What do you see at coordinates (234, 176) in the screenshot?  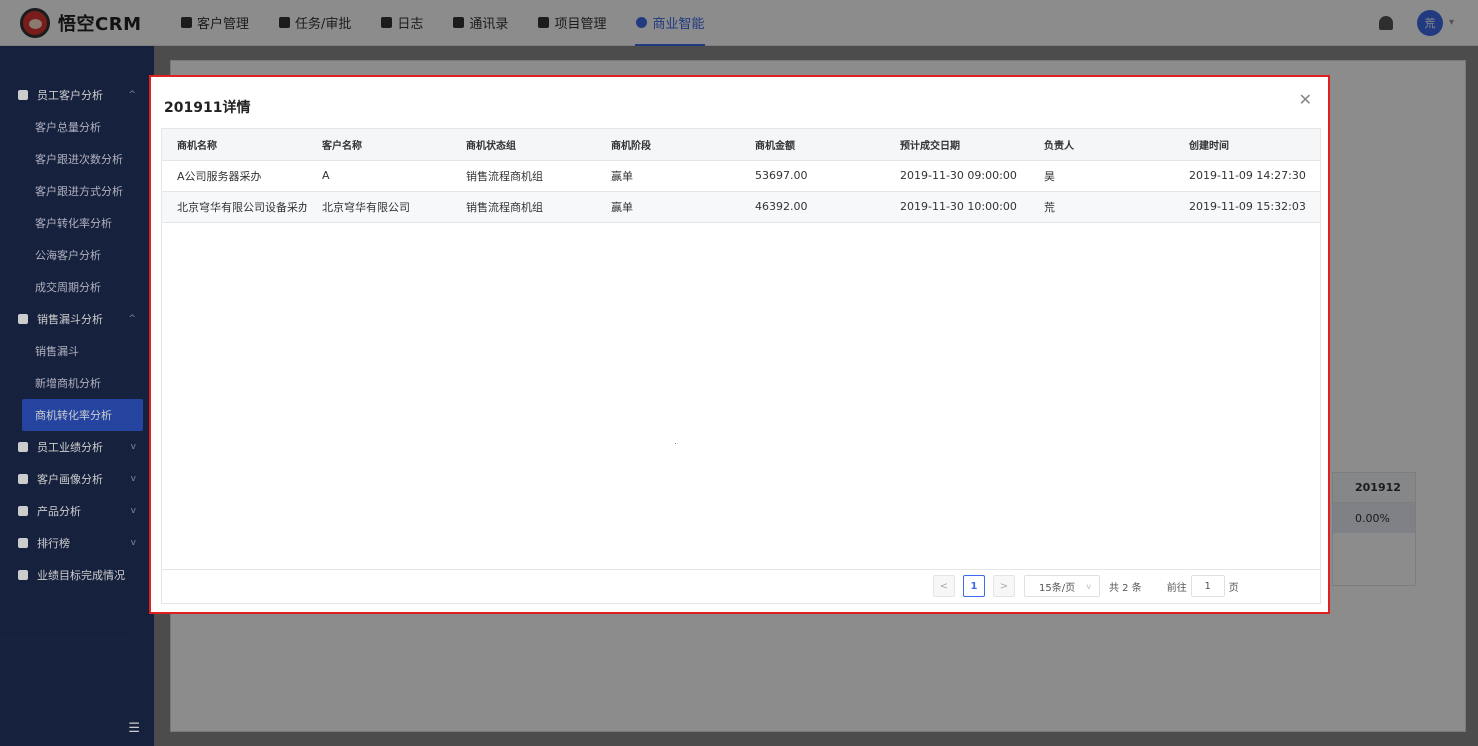 I see `table-cell: A公司服务器采办` at bounding box center [234, 176].